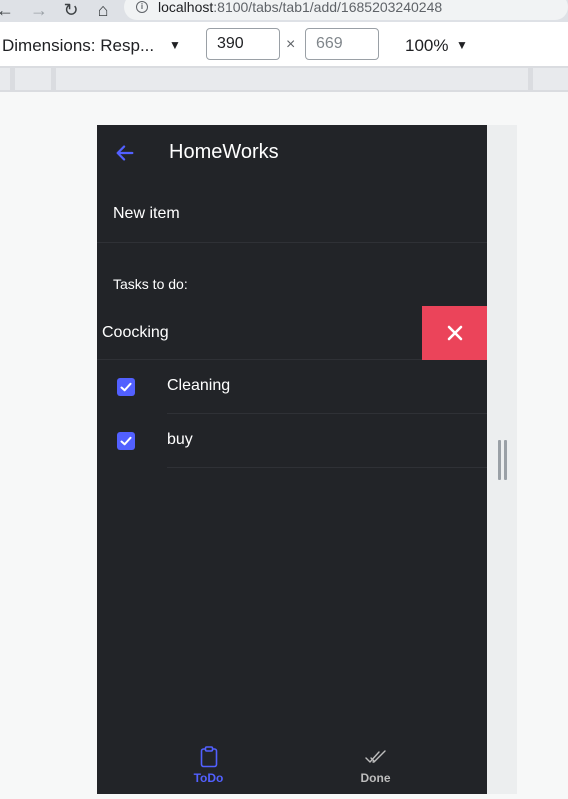  Describe the element at coordinates (175, 45) in the screenshot. I see `dimensions-caret-icon: ▼` at that location.